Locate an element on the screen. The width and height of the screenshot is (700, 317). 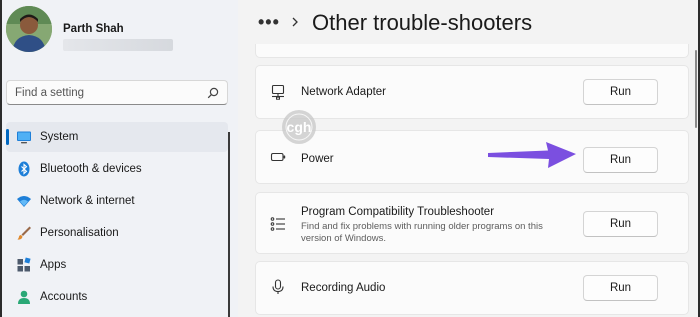
nav-item-label: Bluetooth & devices is located at coordinates (91, 169).